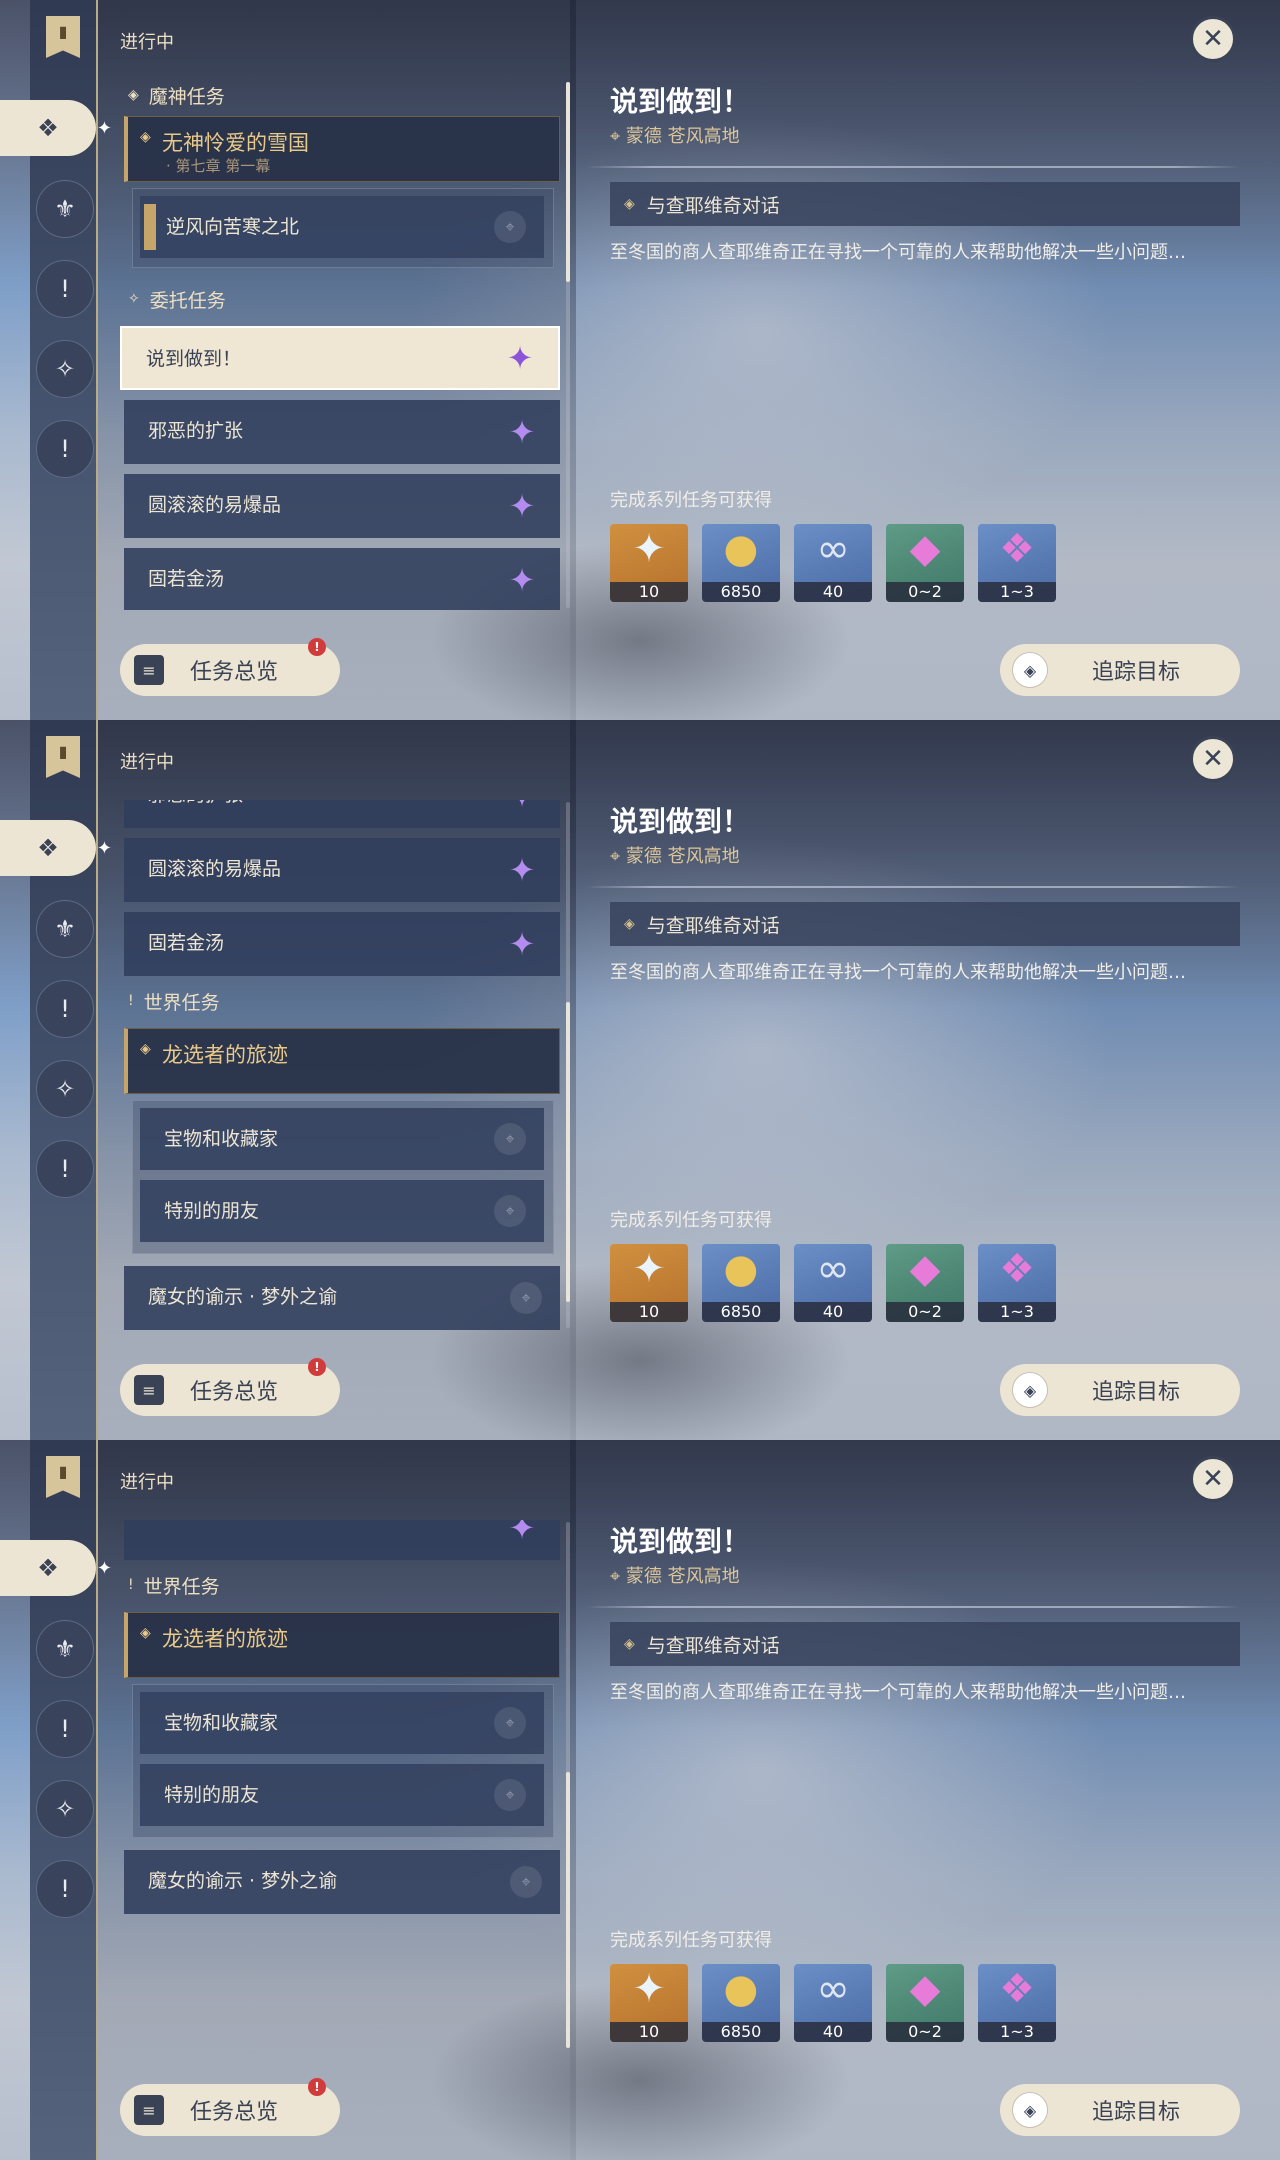 Image resolution: width=1280 pixels, height=2160 pixels. Describe the element at coordinates (147, 1482) in the screenshot. I see `in-progress-label: 进行中` at that location.